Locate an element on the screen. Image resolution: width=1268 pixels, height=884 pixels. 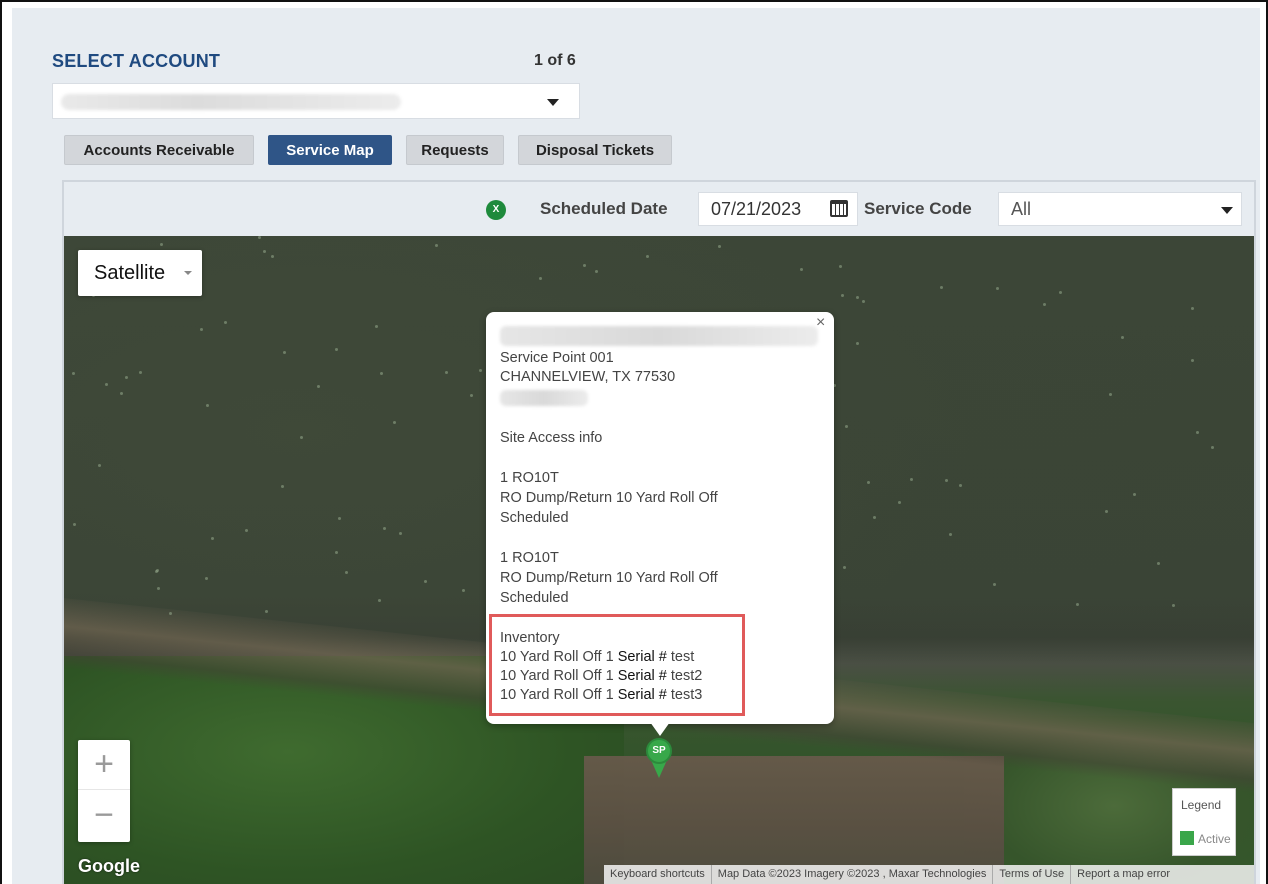
terms-of-use-link: Terms of Use is located at coordinates (1031, 874).